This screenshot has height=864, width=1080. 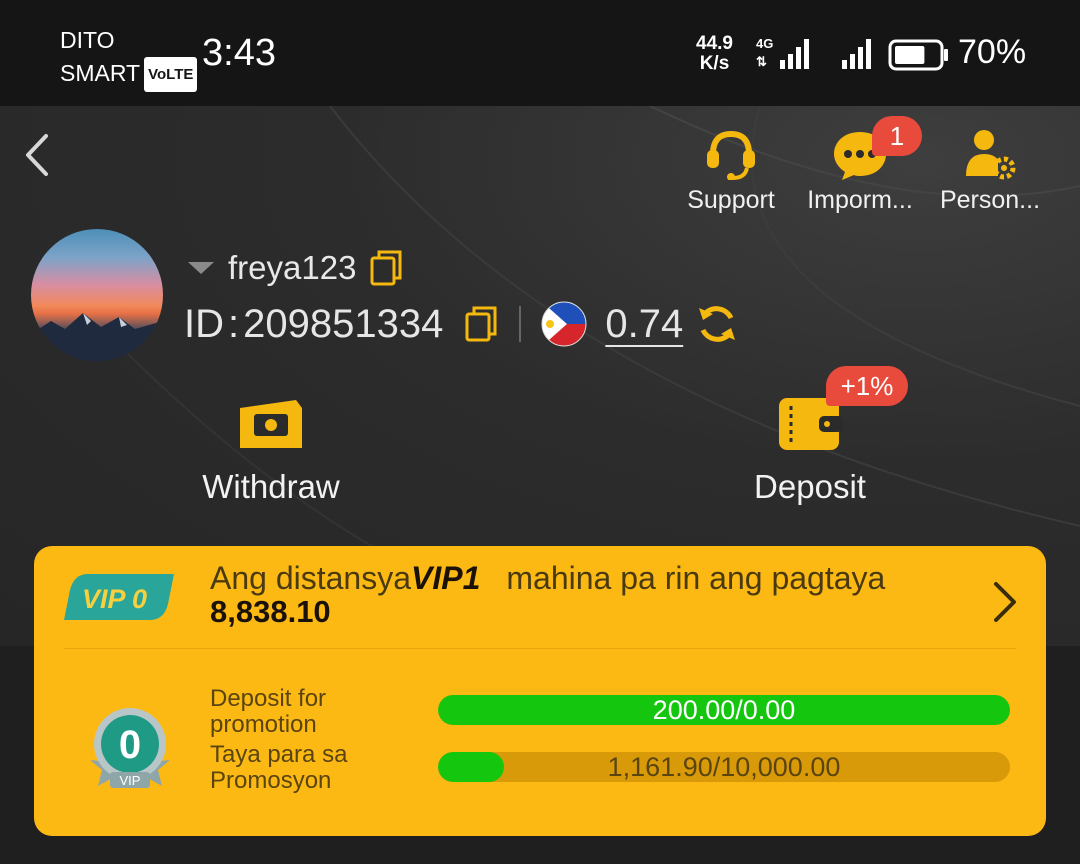 I want to click on carrier-info: DITO SMART VoLTE, so click(x=129, y=58).